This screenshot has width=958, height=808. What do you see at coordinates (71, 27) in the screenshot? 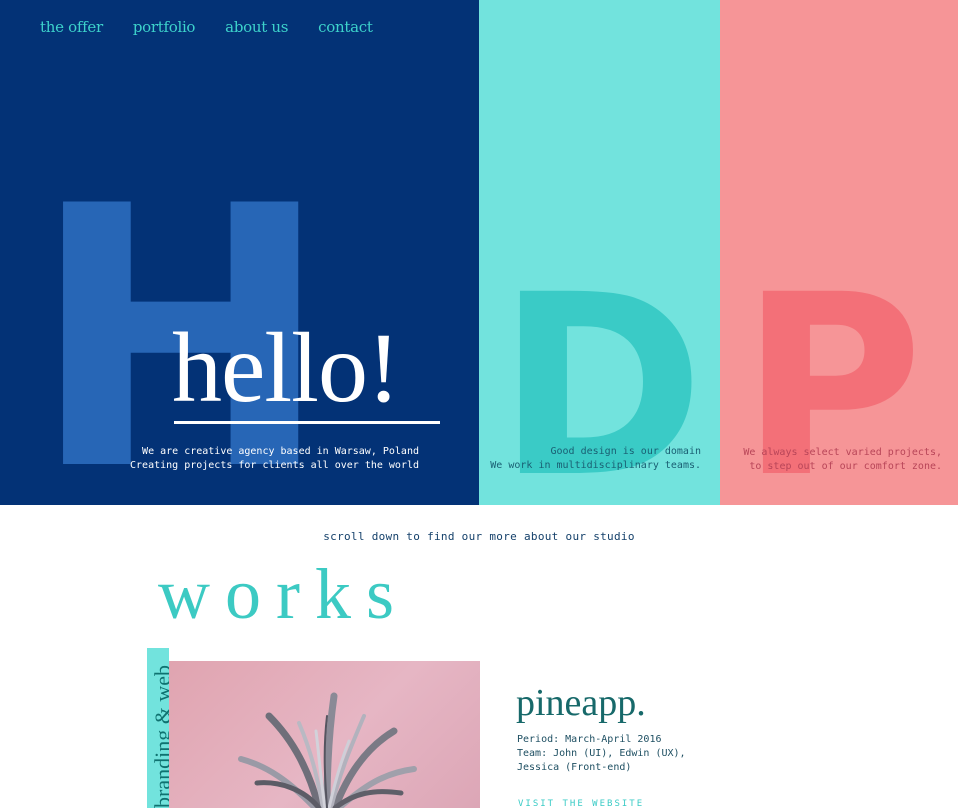
I see `nav-item-the-offer: the offer` at bounding box center [71, 27].